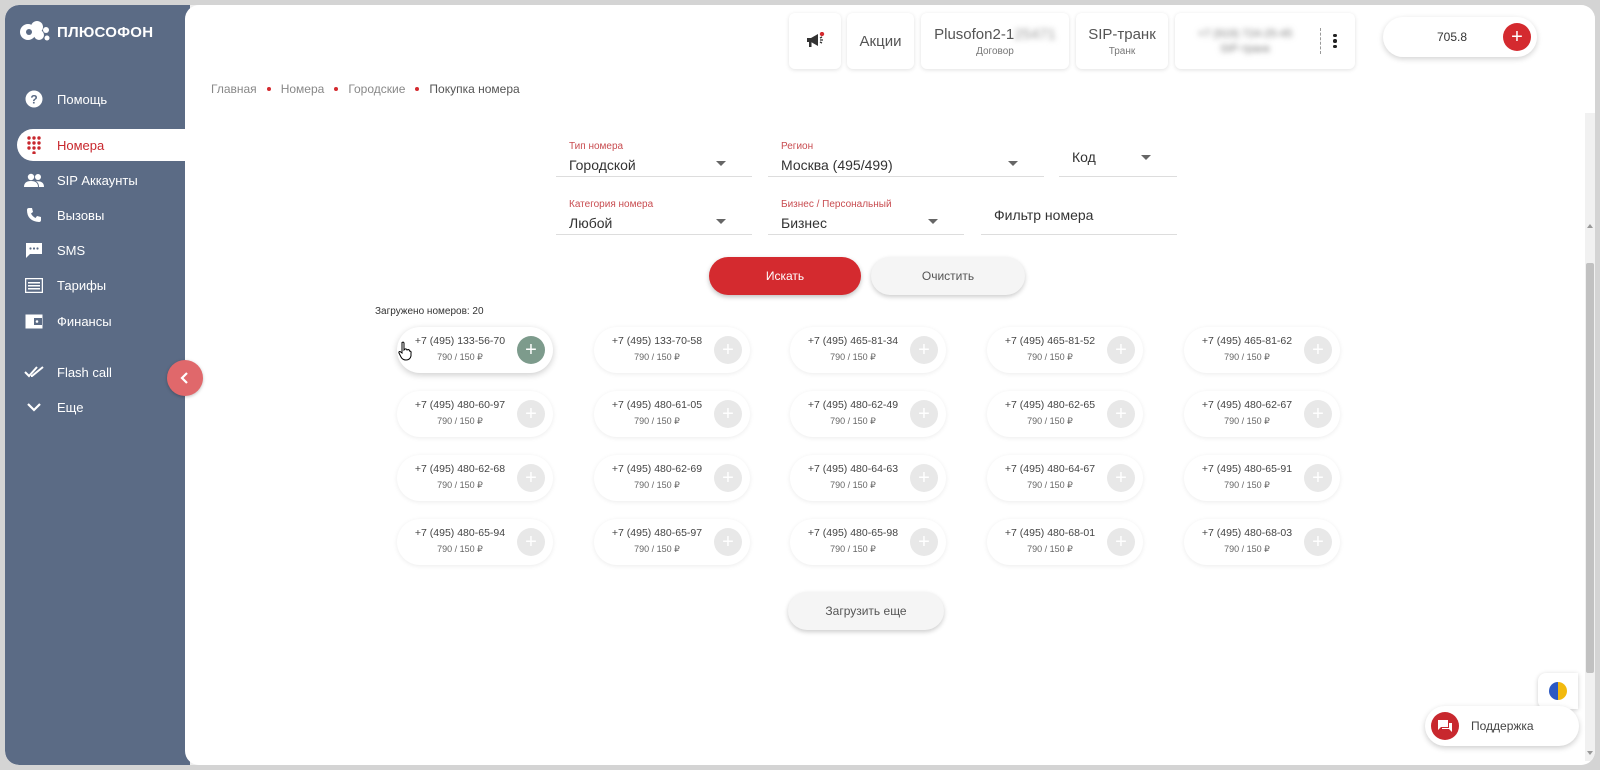  Describe the element at coordinates (1065, 542) in the screenshot. I see `number-card: +7 (495) 480-68-01 790 / 150 ₽ +` at that location.